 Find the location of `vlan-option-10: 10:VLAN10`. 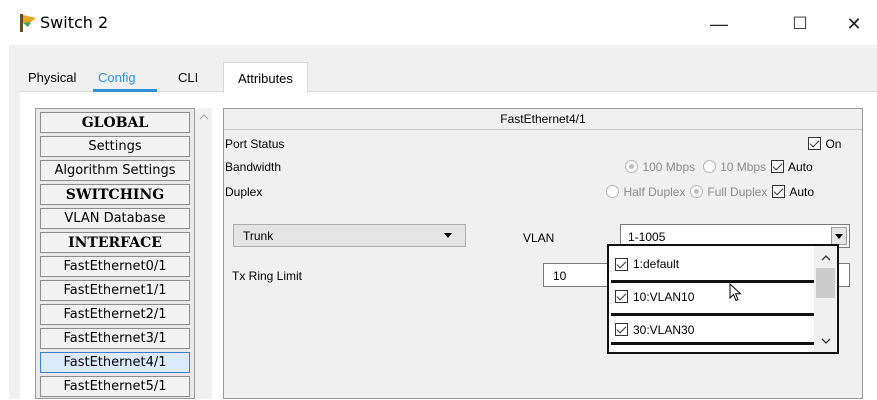

vlan-option-10: 10:VLAN10 is located at coordinates (713, 295).